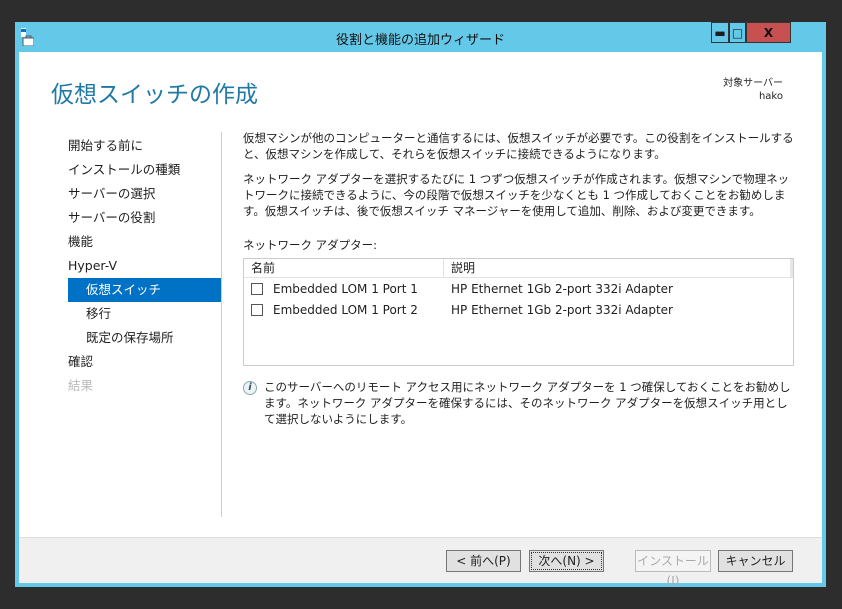 The width and height of the screenshot is (842, 609). What do you see at coordinates (737, 32) in the screenshot?
I see `maximize-button: □` at bounding box center [737, 32].